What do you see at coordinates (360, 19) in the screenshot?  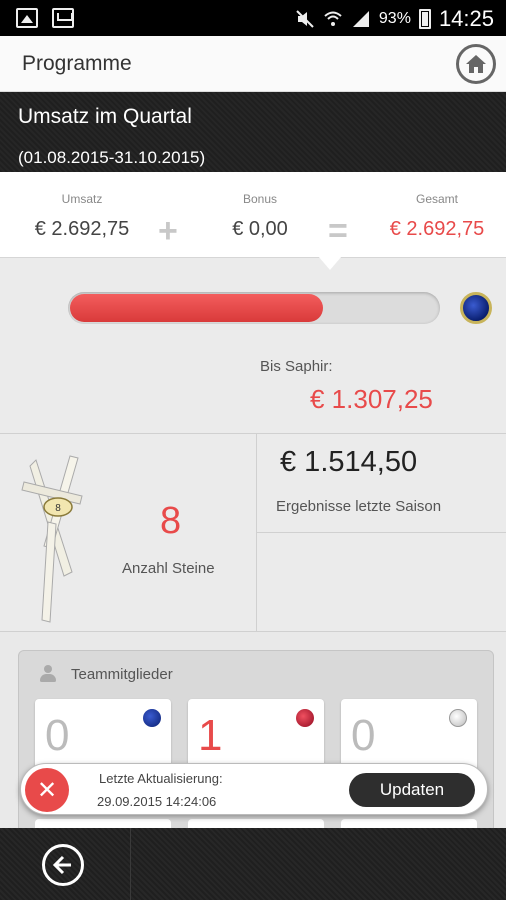 I see `signal-icon` at bounding box center [360, 19].